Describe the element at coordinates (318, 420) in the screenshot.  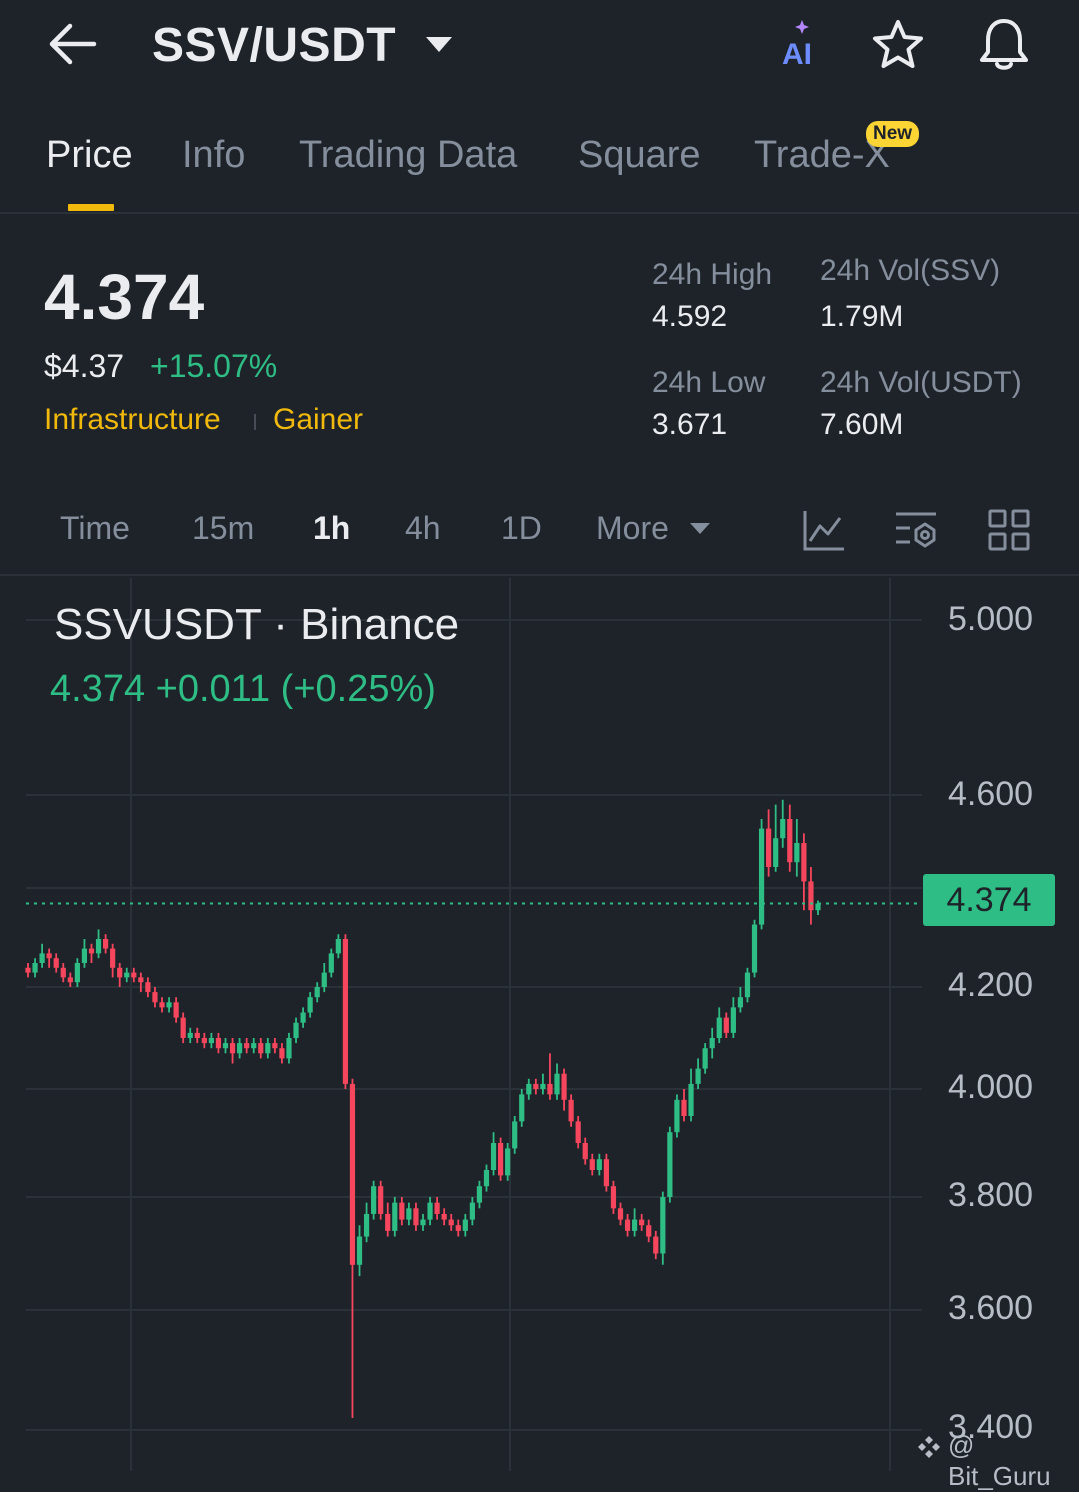
I see `tag-gainer: Gainer` at that location.